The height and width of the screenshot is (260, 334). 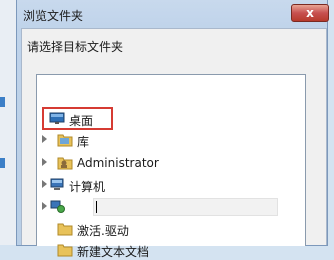 I want to click on prompt-label: 请选择目标文件夹, so click(x=75, y=47).